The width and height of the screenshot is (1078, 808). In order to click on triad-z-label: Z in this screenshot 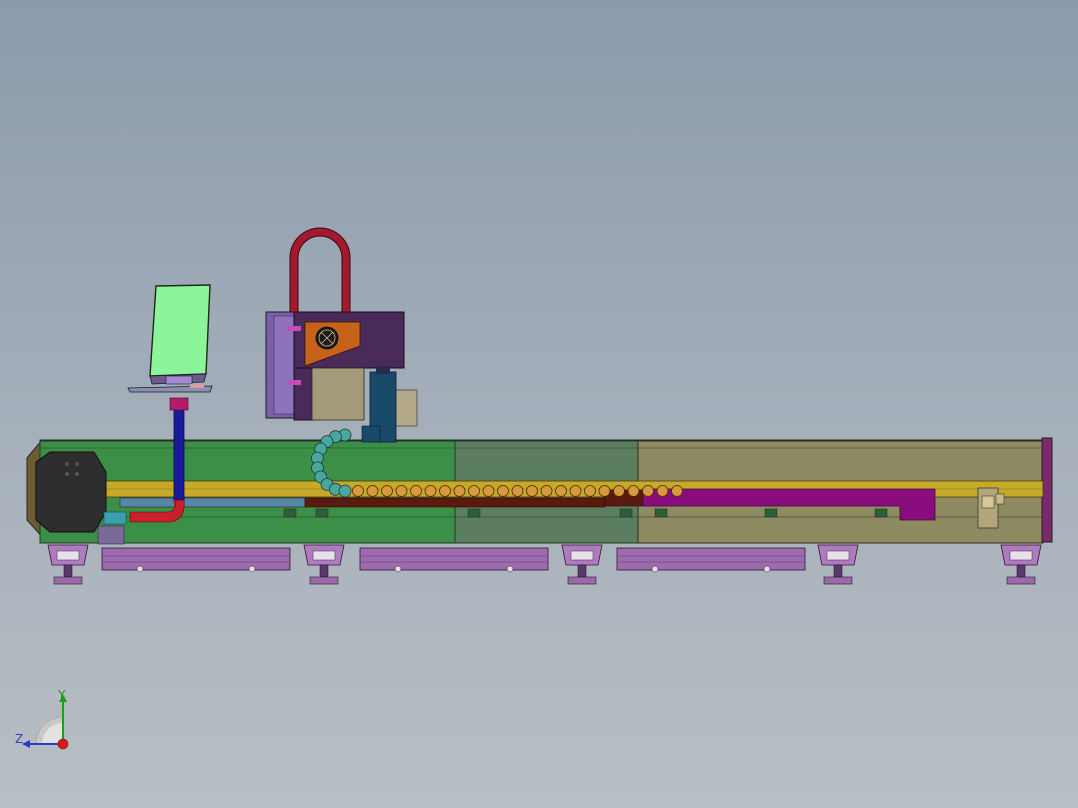, I will do `click(19, 739)`.